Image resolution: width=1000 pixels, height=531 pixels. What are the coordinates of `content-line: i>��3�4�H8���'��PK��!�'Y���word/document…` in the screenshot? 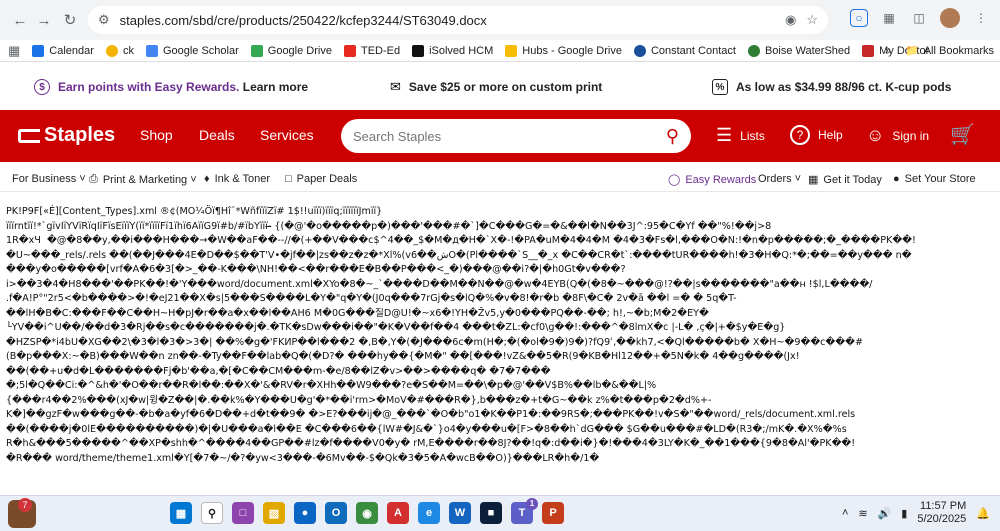 It's located at (501, 285).